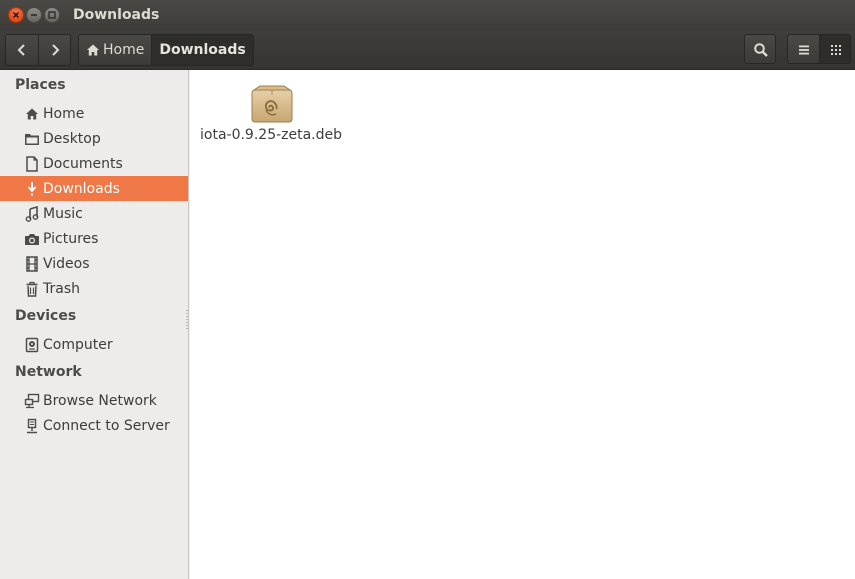  Describe the element at coordinates (46, 316) in the screenshot. I see `devices-header: Devices` at that location.